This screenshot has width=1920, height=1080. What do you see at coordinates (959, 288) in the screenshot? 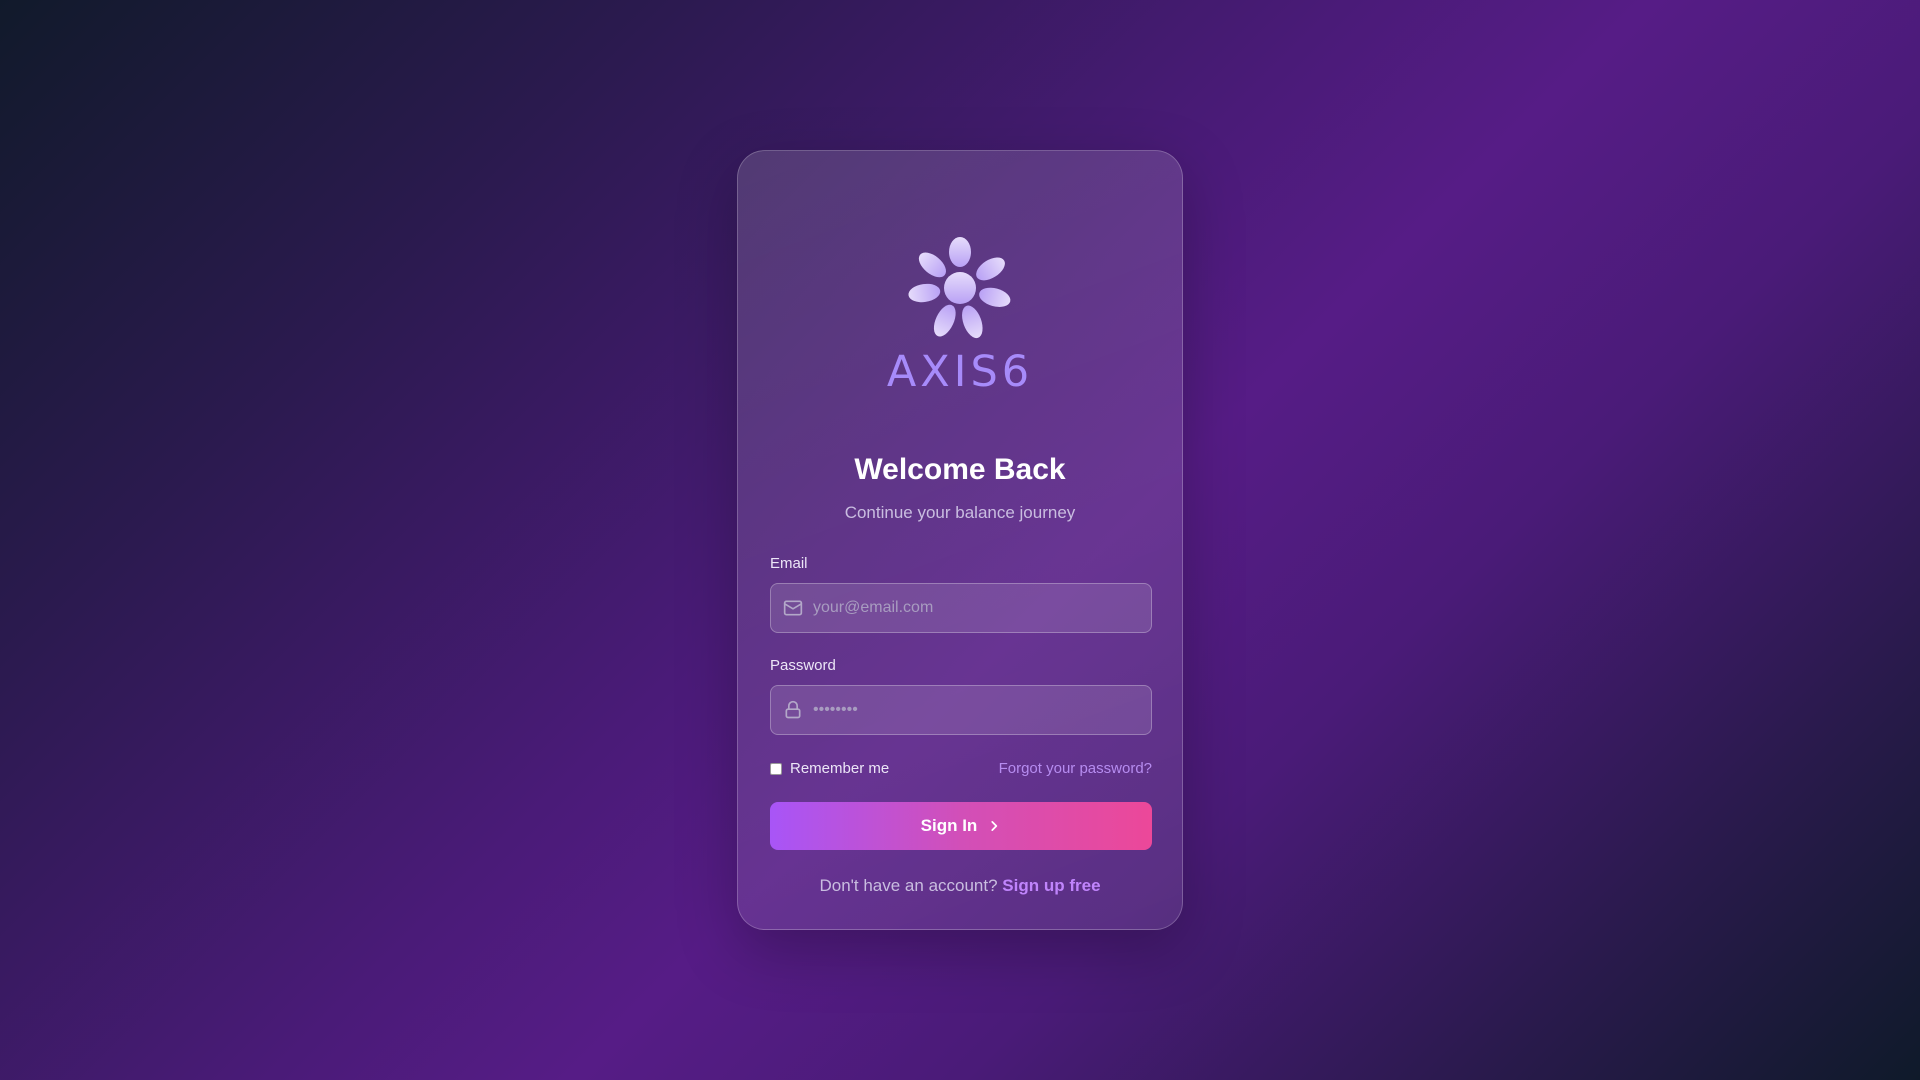
I see `flower-logo-icon` at bounding box center [959, 288].